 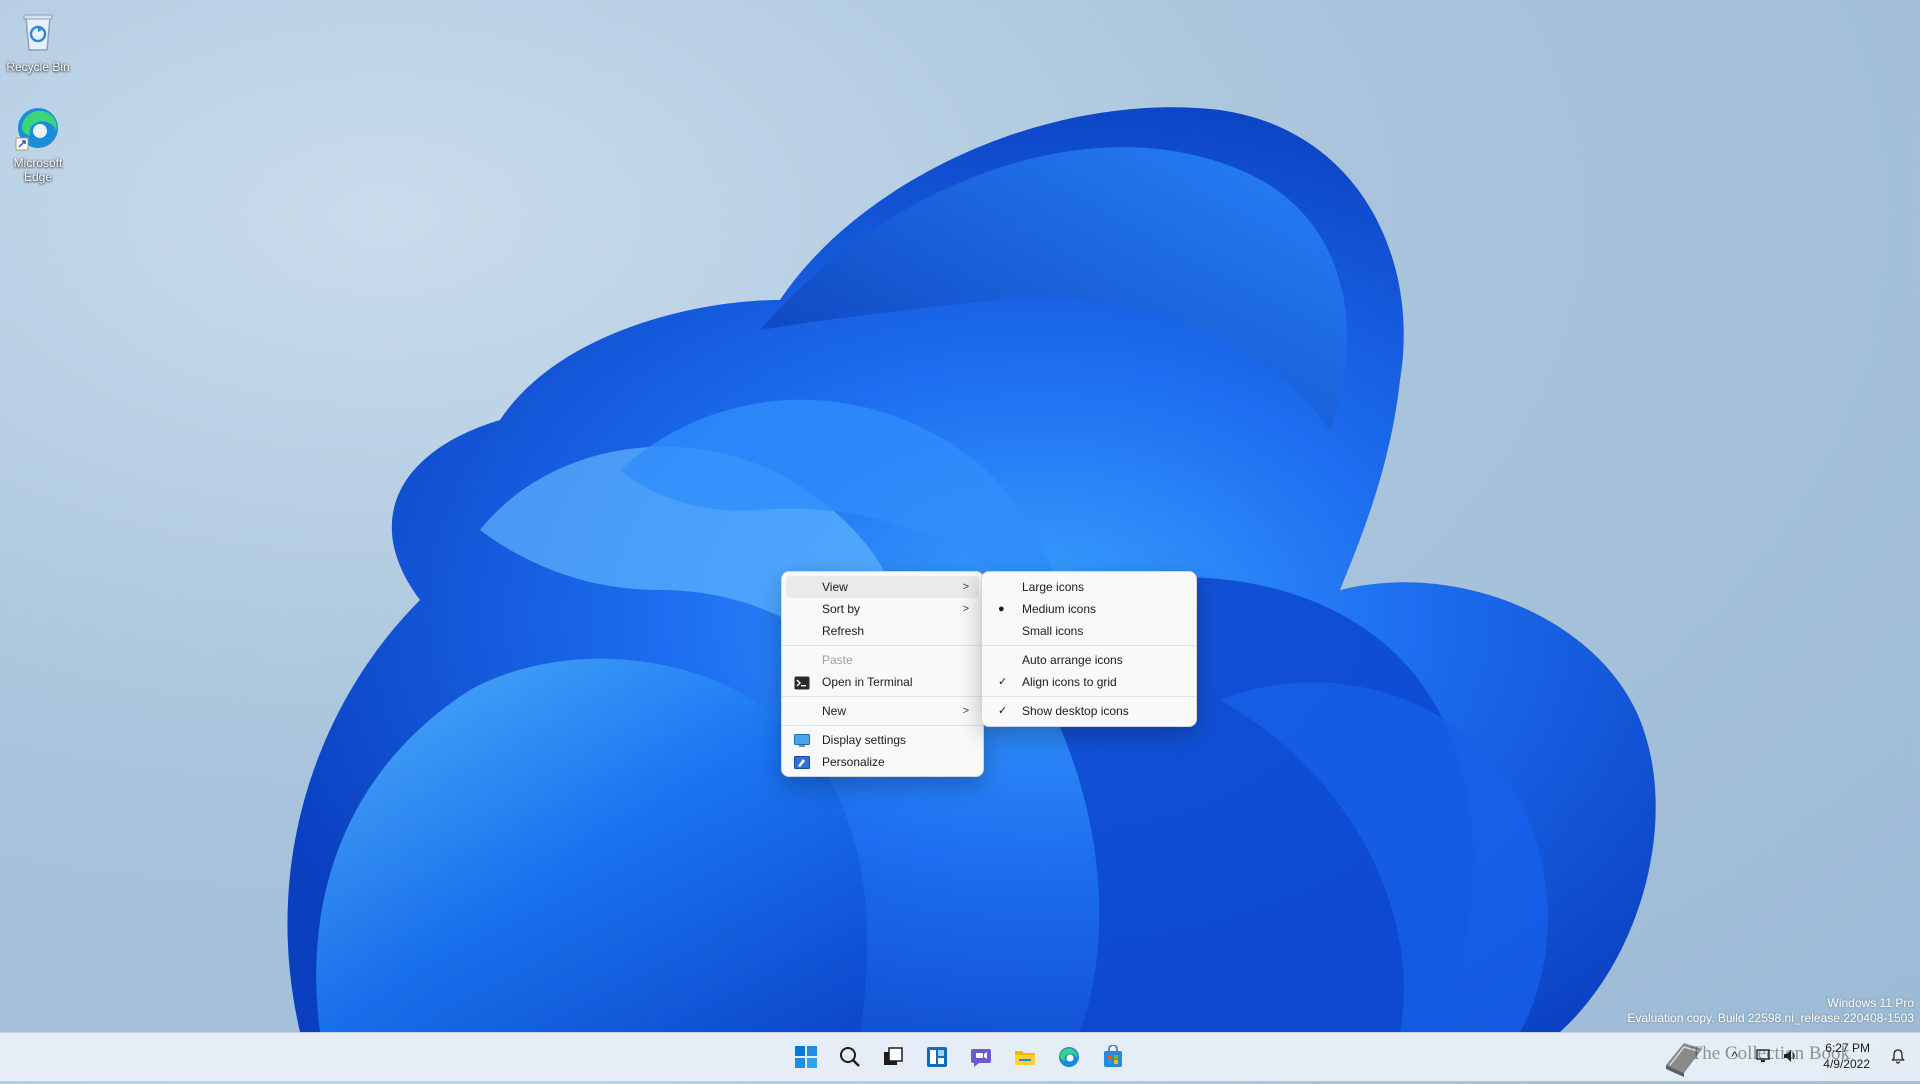 I want to click on widgets-icon, so click(x=937, y=1057).